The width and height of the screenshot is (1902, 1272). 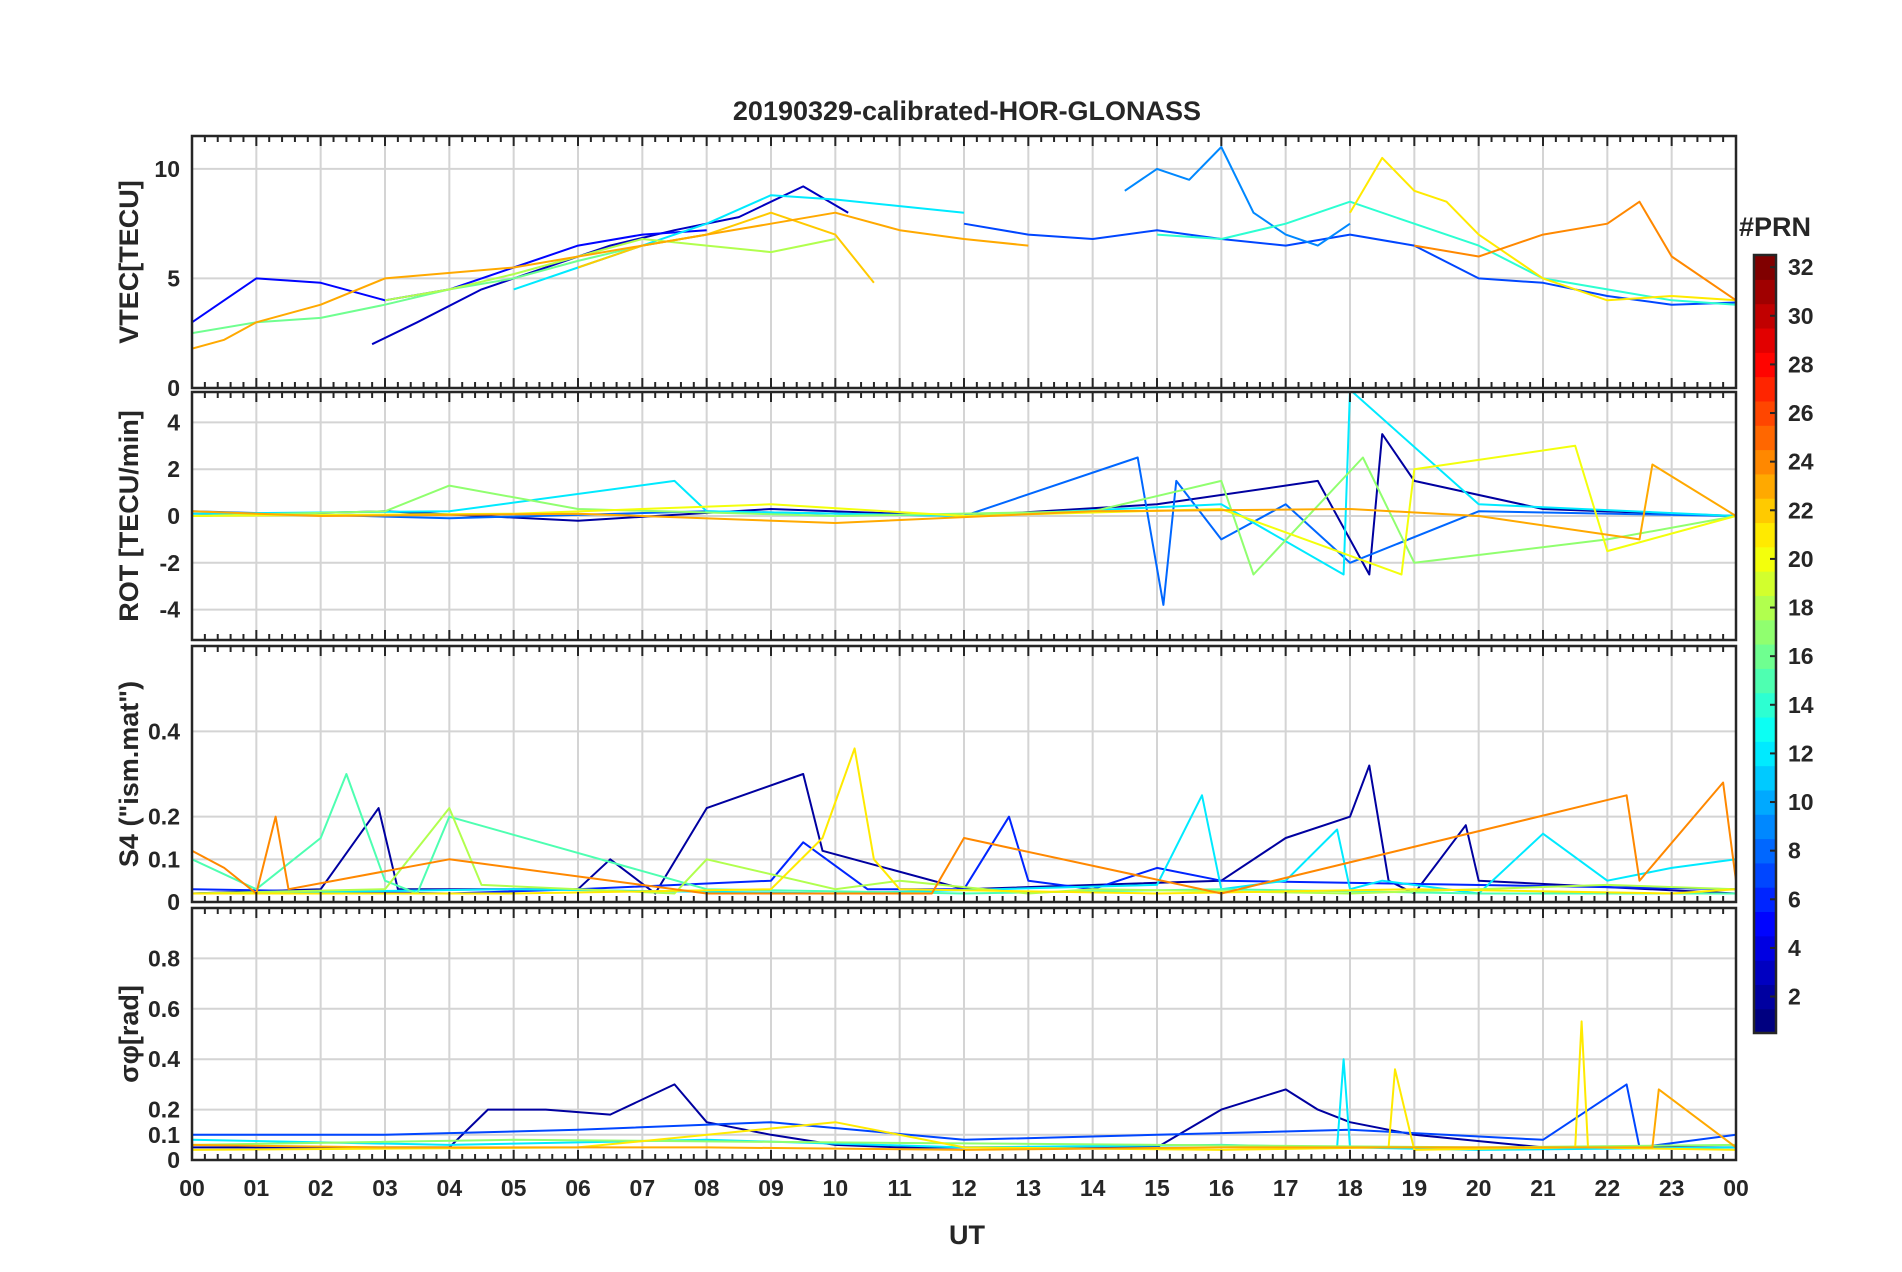 I want to click on x-tick-label: 01, so click(x=257, y=1188).